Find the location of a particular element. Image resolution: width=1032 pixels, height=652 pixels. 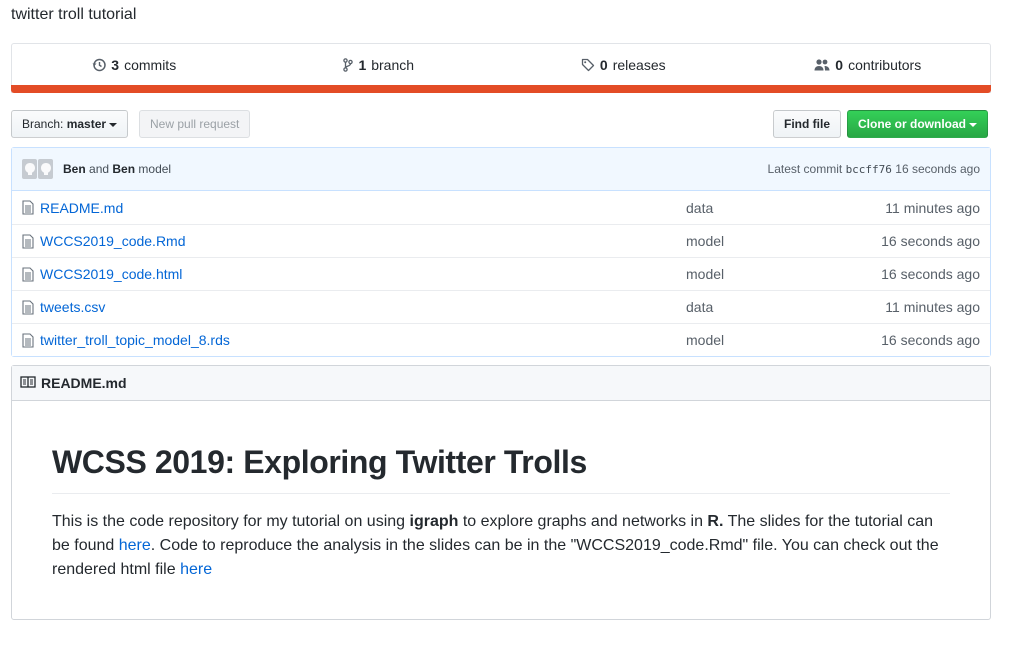

branches-count: 1 is located at coordinates (362, 65).